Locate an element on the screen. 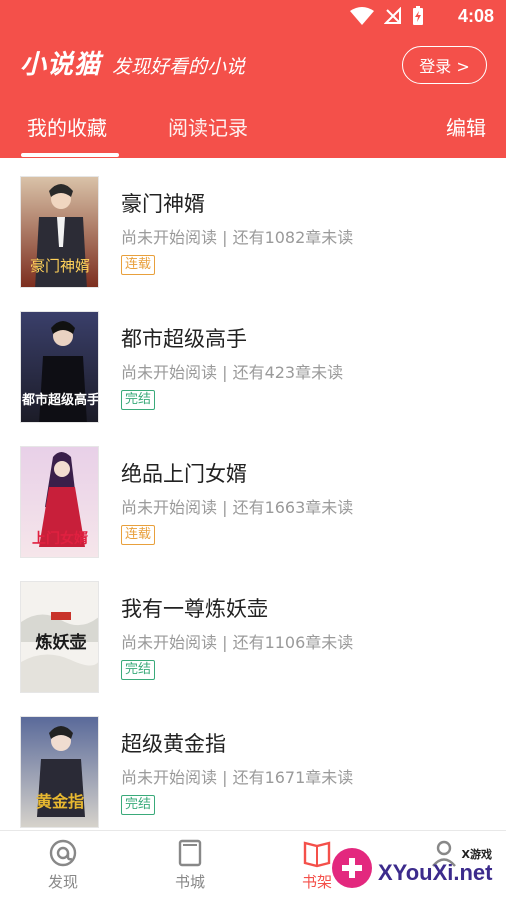  book-title: 绝品上门女婿 is located at coordinates (184, 474).